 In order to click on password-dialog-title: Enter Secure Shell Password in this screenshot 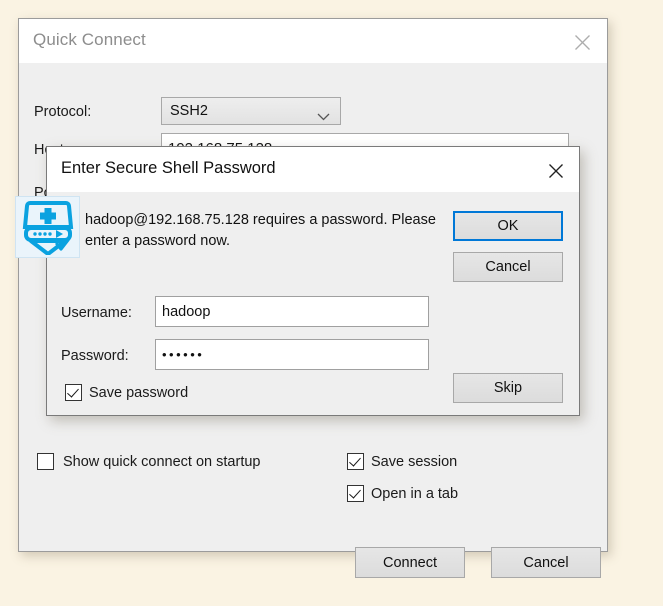, I will do `click(168, 168)`.